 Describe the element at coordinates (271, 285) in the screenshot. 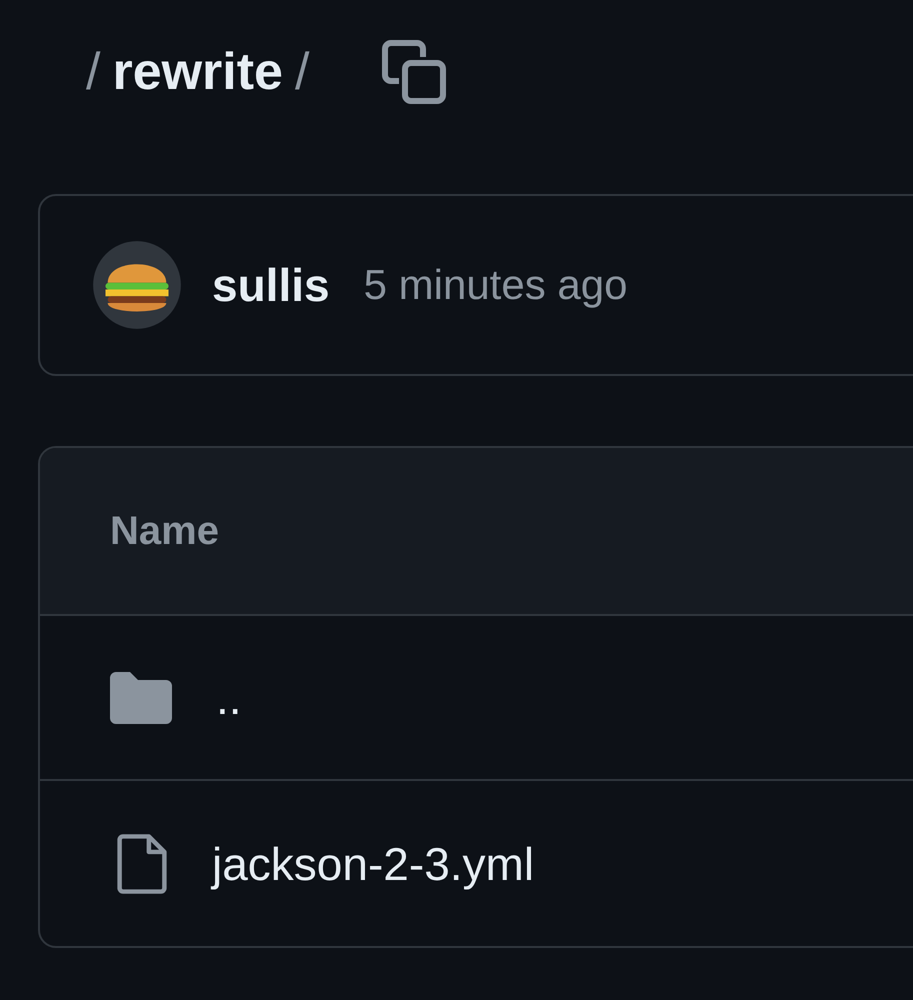

I see `author-link: sullis` at that location.